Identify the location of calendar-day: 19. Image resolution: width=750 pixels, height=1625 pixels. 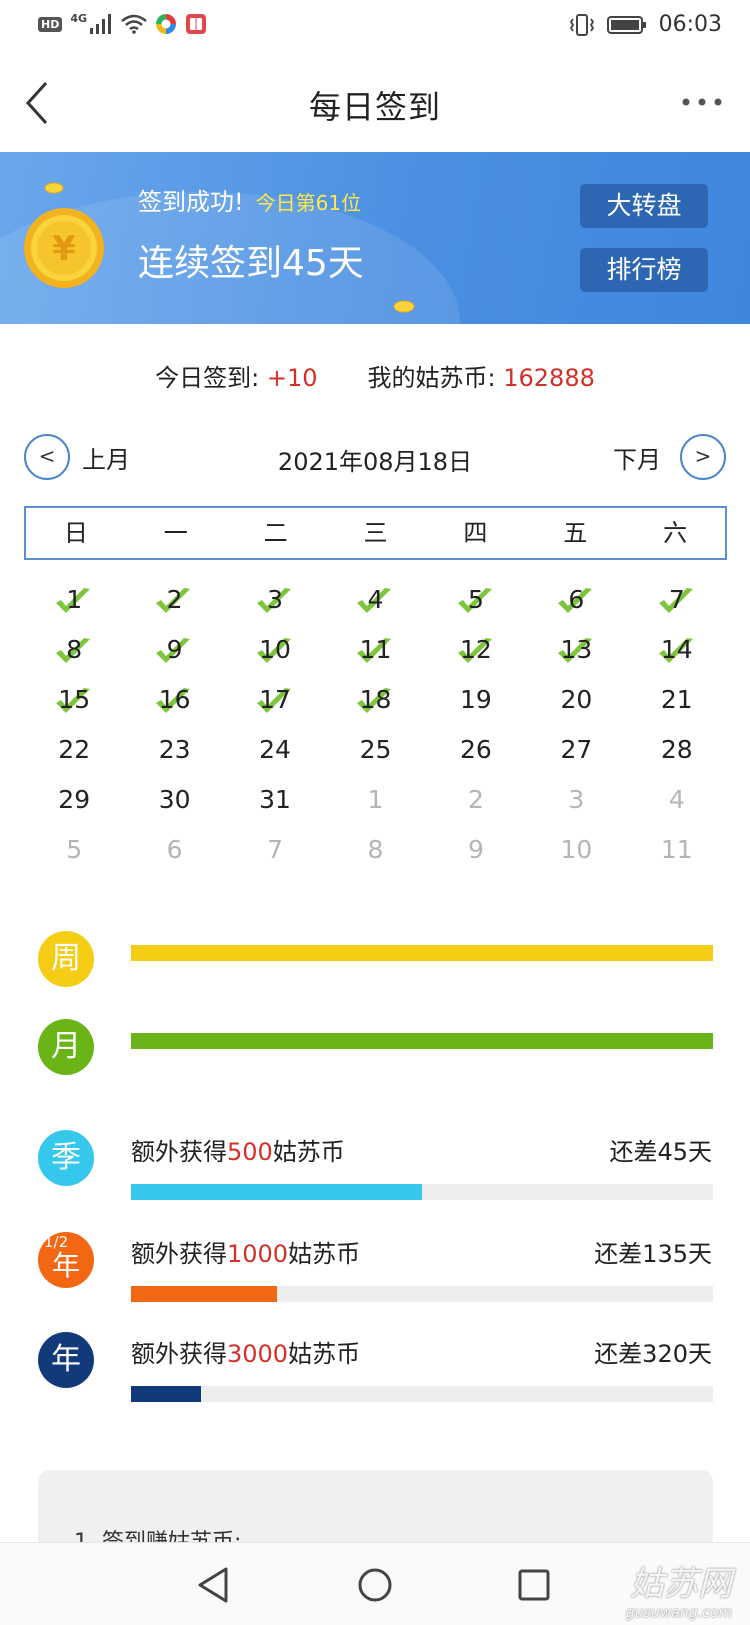
(476, 700).